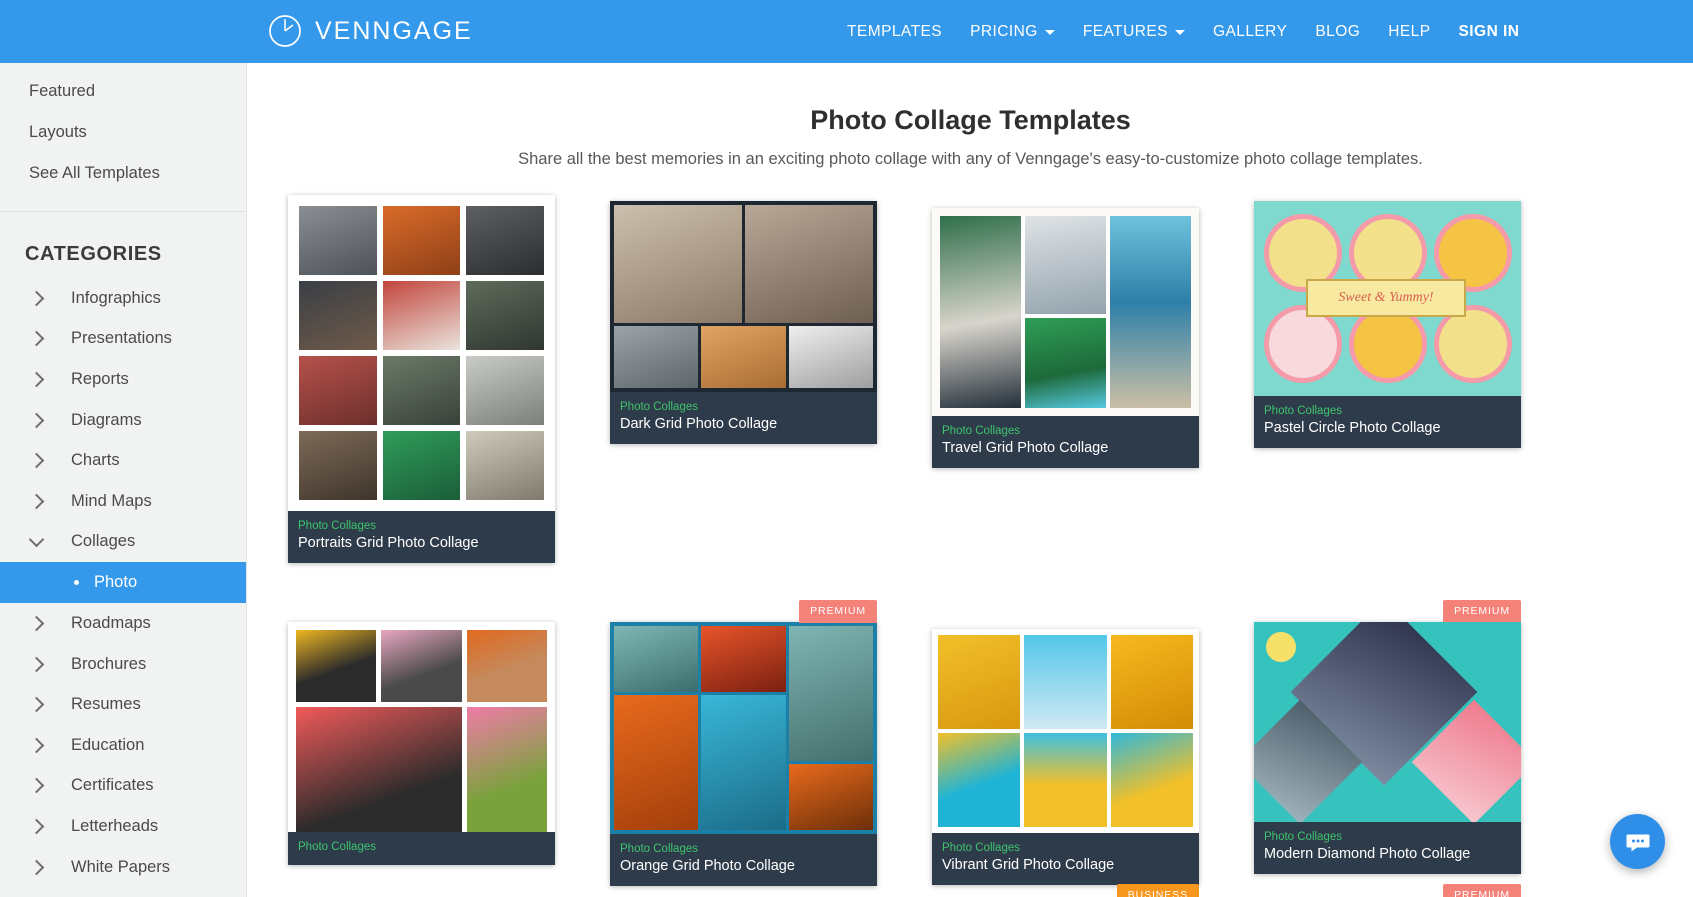  Describe the element at coordinates (115, 825) in the screenshot. I see `sidebar-item-label: Letterheads` at that location.